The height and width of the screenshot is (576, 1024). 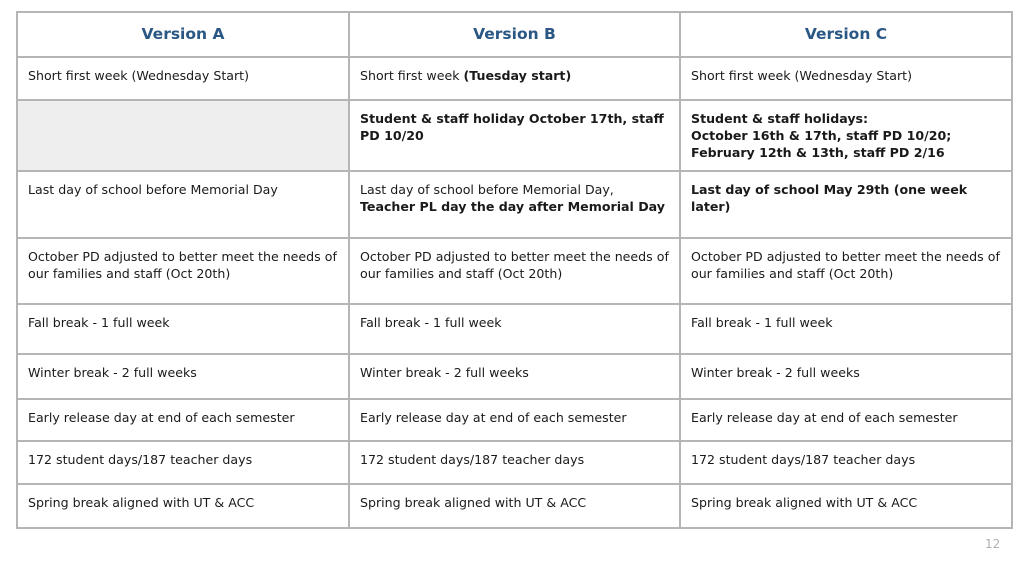 What do you see at coordinates (846, 329) in the screenshot?
I see `cell-c: Fall break - 1 full week` at bounding box center [846, 329].